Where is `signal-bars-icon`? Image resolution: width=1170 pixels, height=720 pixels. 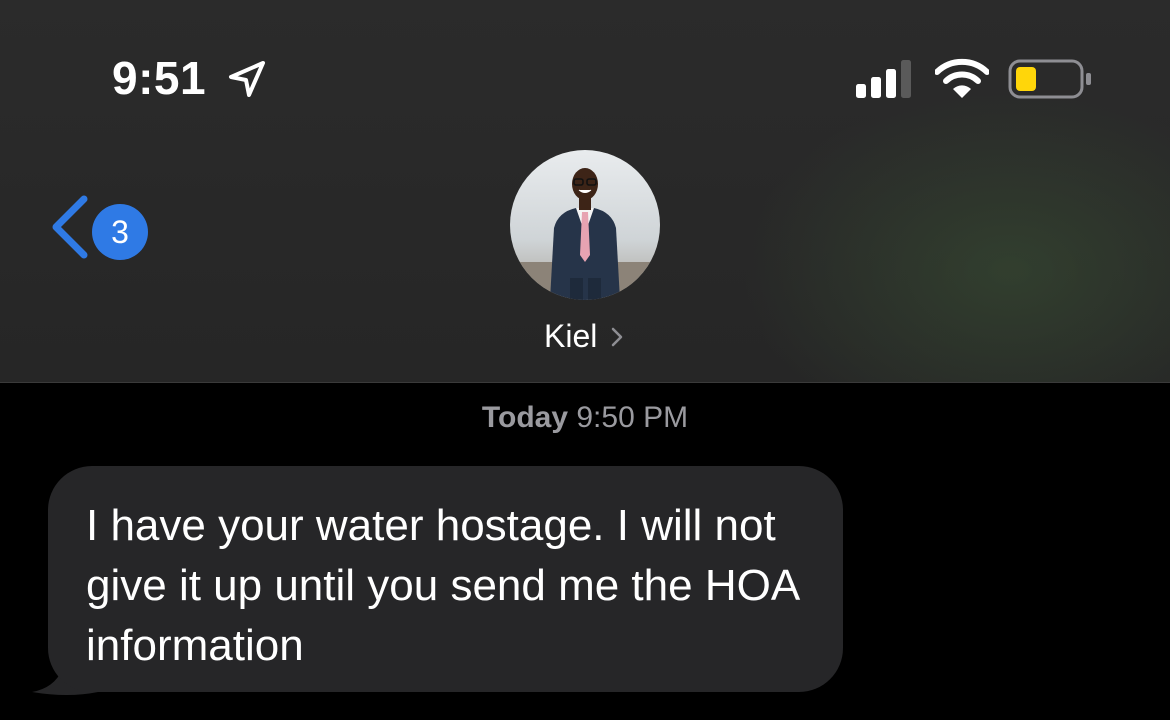 signal-bars-icon is located at coordinates (883, 79).